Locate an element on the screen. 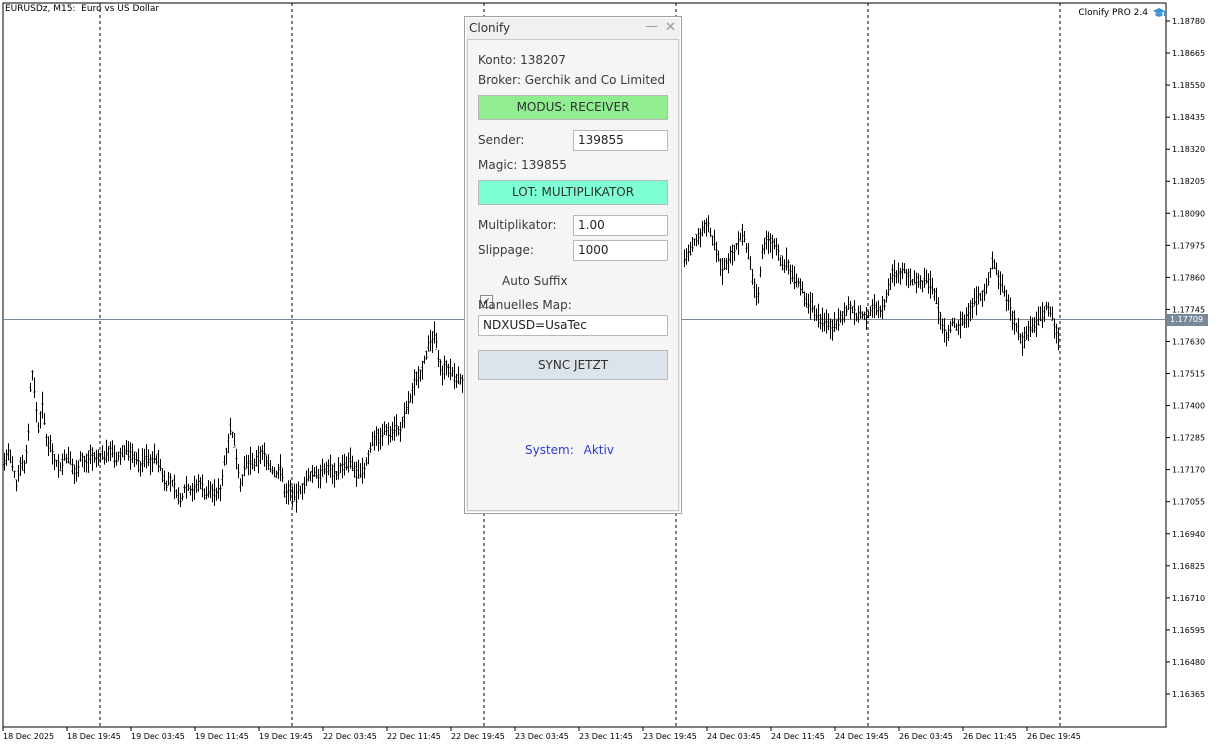 The image size is (1219, 747). time-tick-label: 26 Dec 03:45 is located at coordinates (926, 736).